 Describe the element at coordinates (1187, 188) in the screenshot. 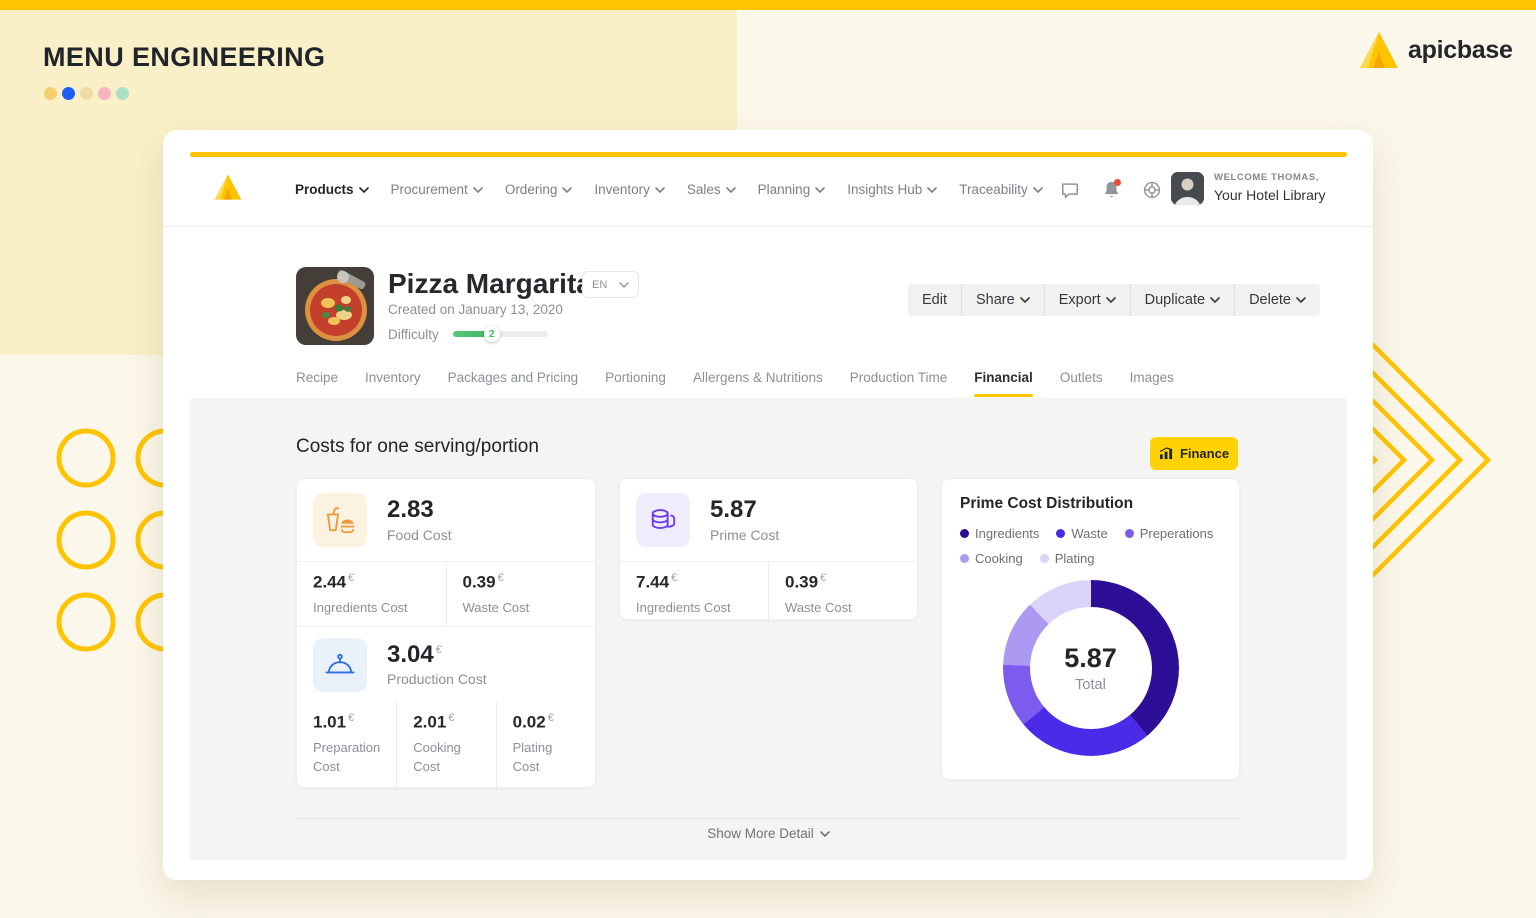

I see `avatar` at that location.